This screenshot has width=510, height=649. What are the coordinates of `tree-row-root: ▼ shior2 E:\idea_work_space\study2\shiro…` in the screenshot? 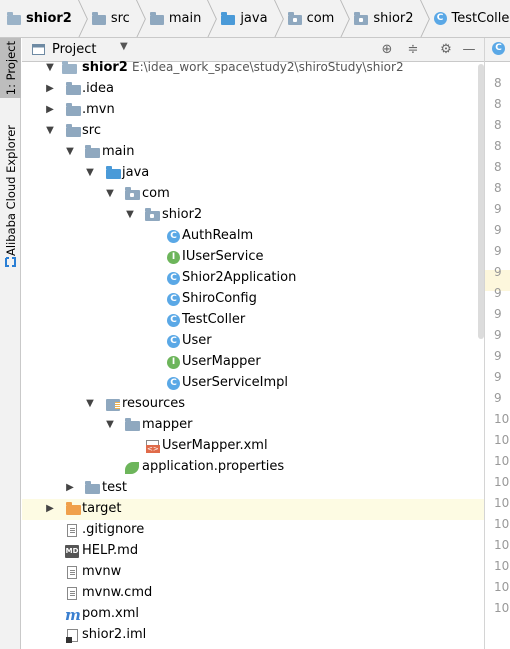 It's located at (253, 68).